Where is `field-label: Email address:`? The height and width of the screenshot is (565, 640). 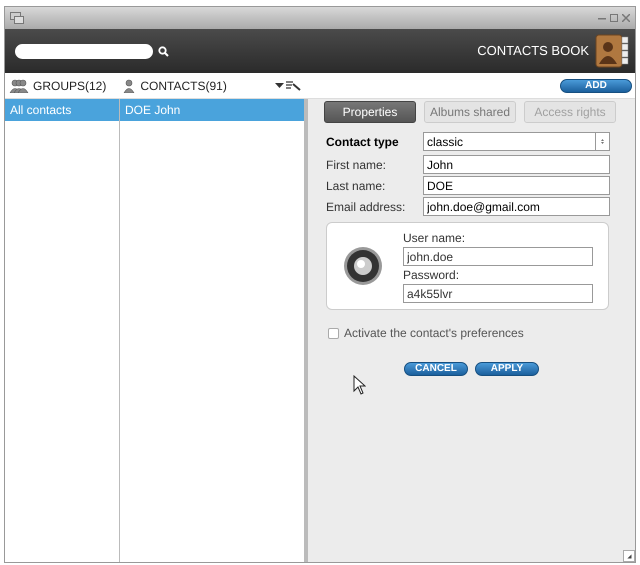 field-label: Email address: is located at coordinates (366, 207).